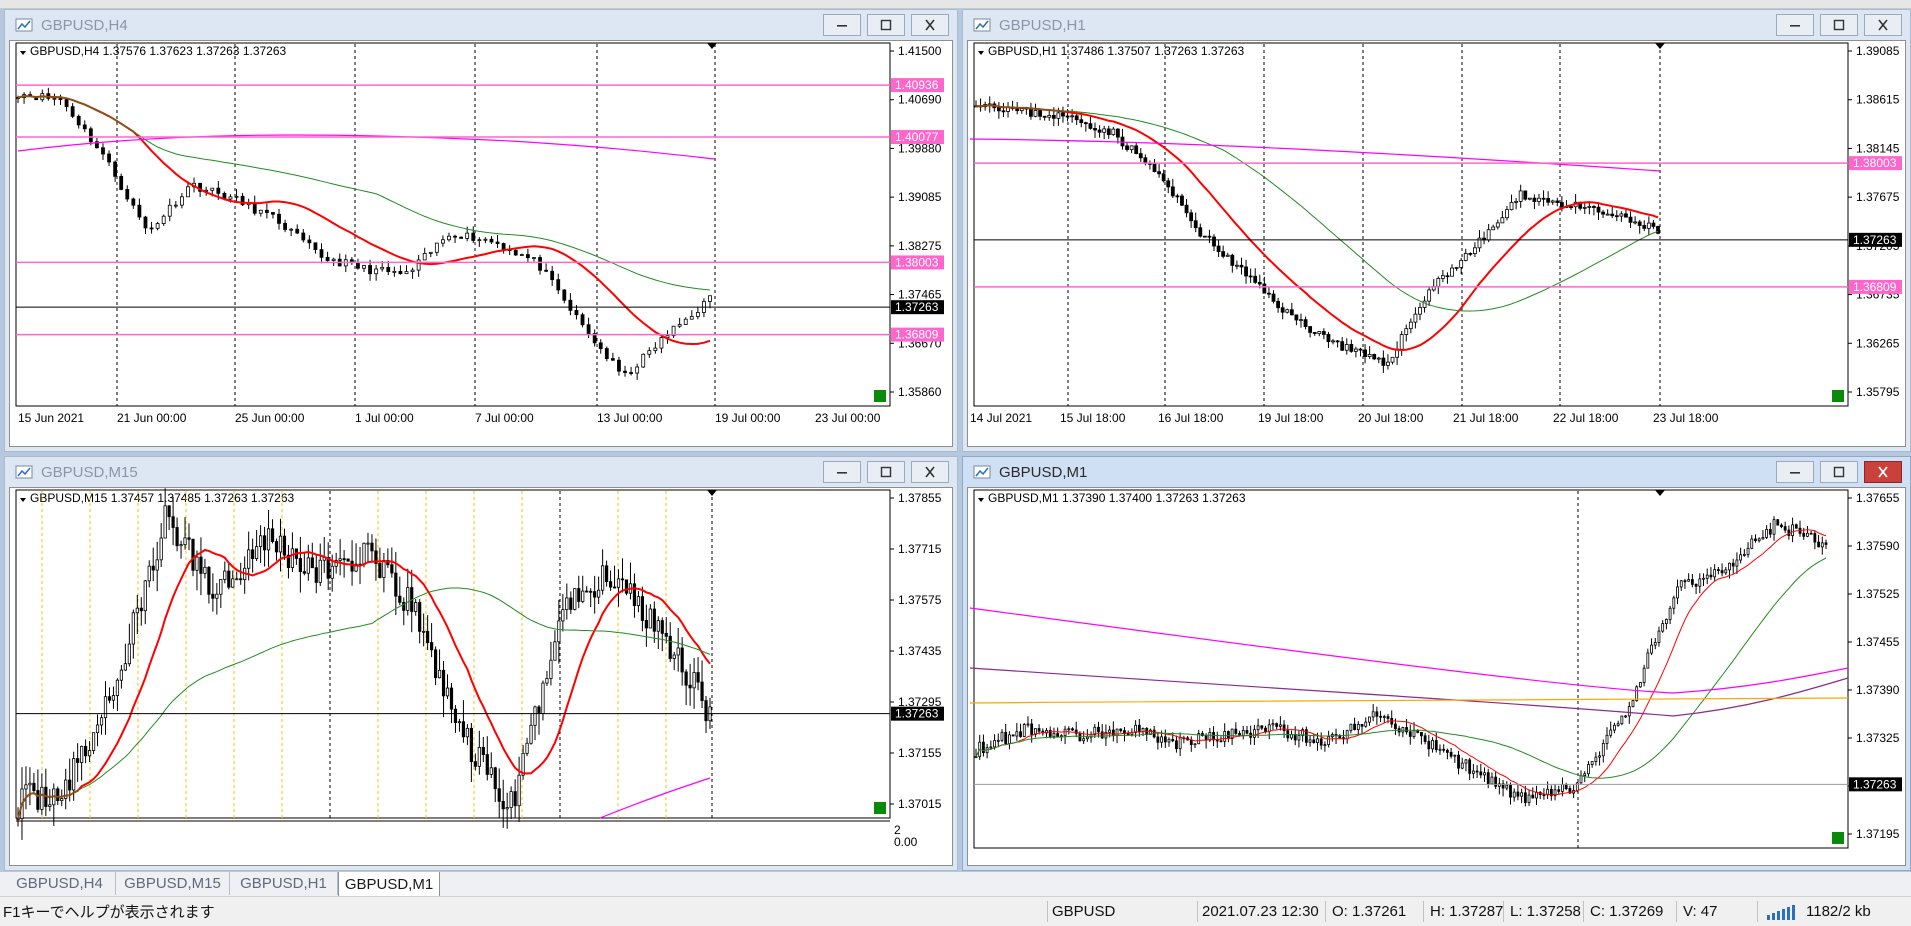 The width and height of the screenshot is (1911, 926). I want to click on tab-gbpusd-m15: GBPUSD,M15, so click(173, 883).